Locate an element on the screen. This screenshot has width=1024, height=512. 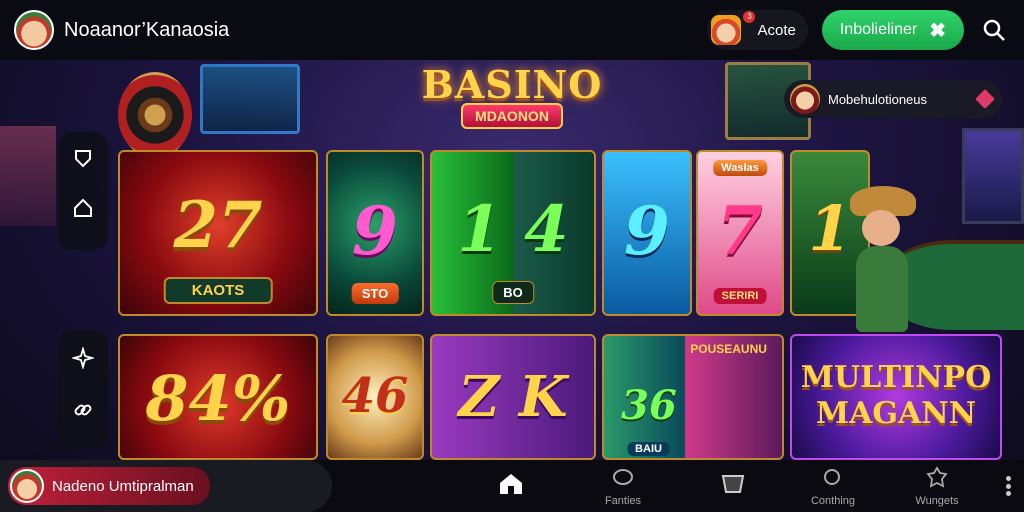
nav-label: Conthing is located at coordinates (833, 501).